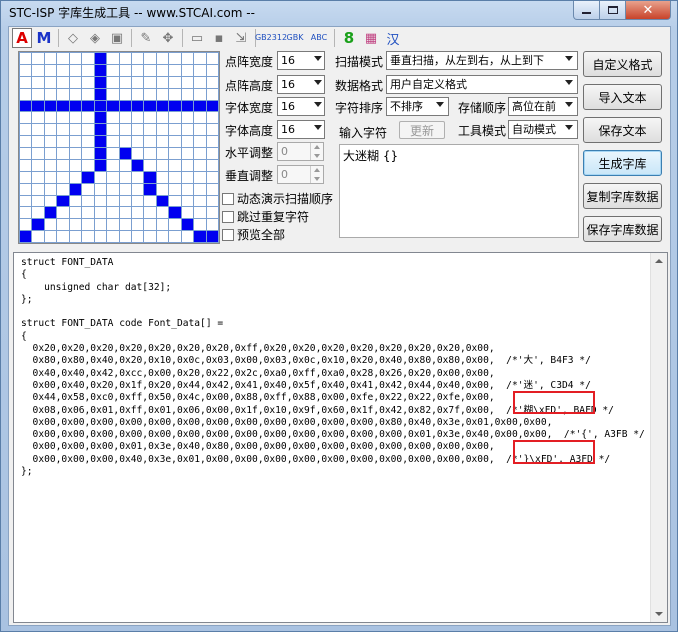 The height and width of the screenshot is (632, 678). I want to click on save-data-button: 保存字库数据, so click(622, 229).